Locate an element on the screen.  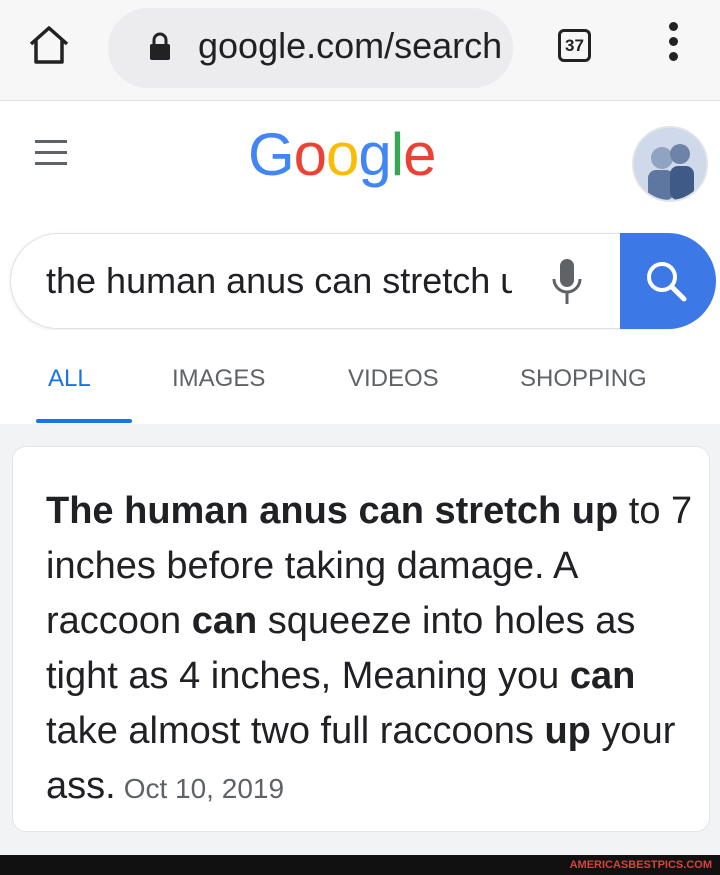
tab-all: ALL is located at coordinates (69, 379).